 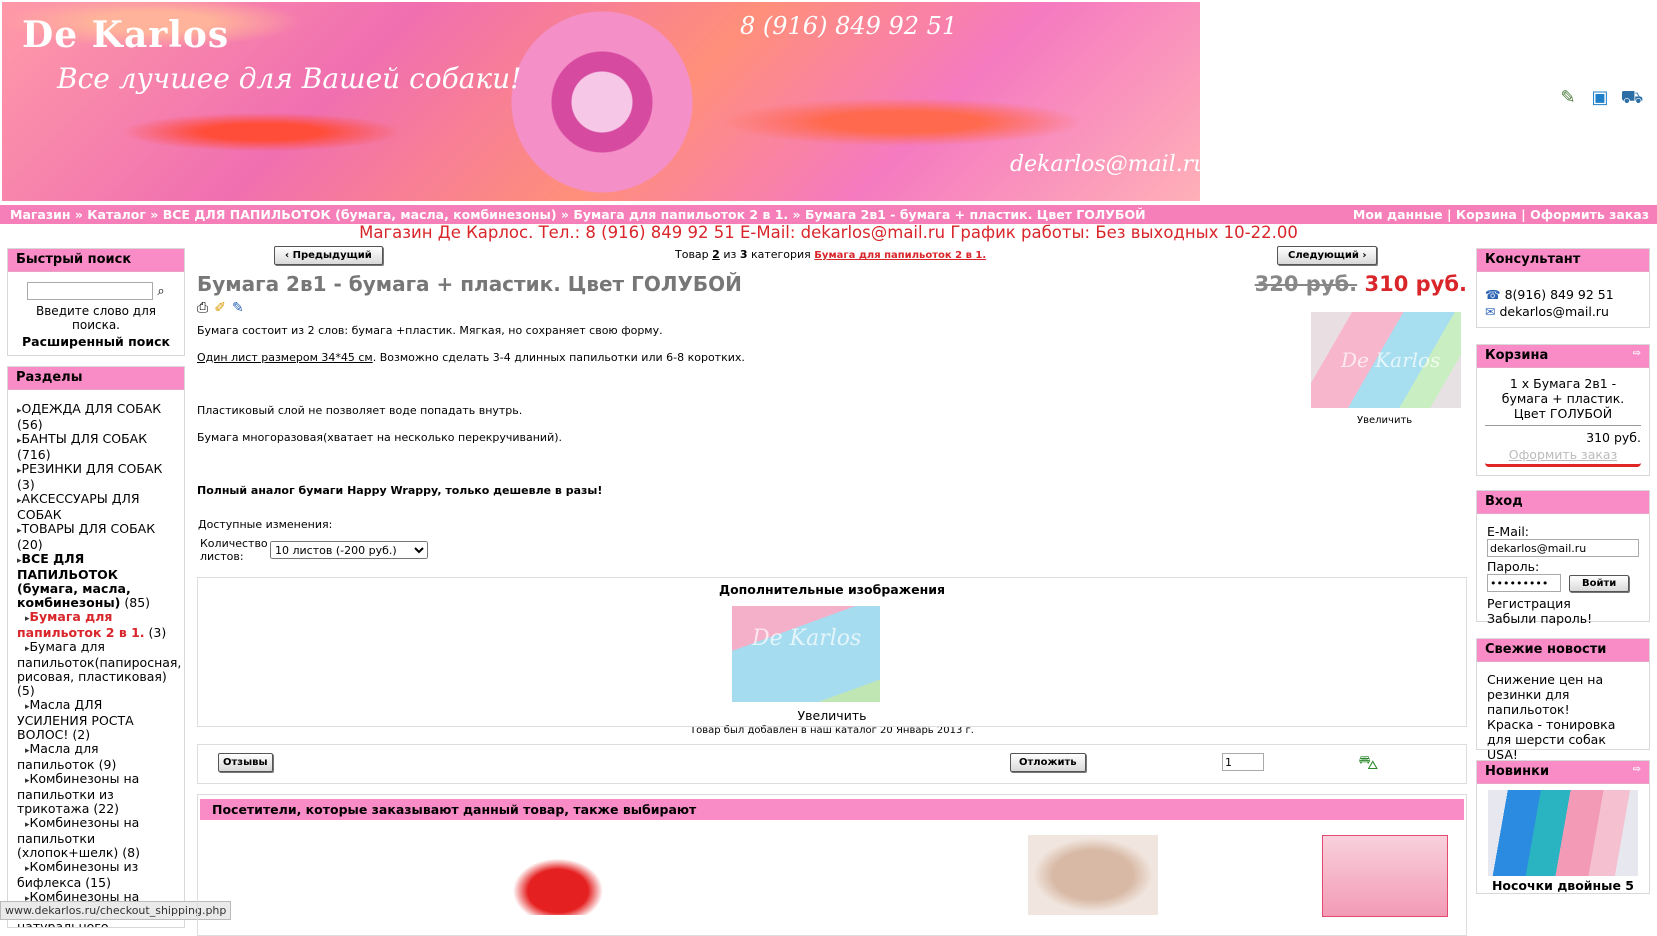 I want to click on sidebar-item-bows: ▸БАНТЫ ДЛЯ СОБАК (716), so click(x=96, y=447).